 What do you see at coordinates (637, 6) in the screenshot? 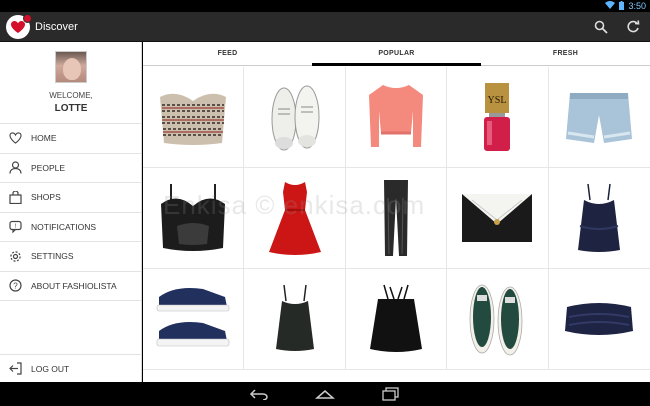
I see `clock: 3:50` at bounding box center [637, 6].